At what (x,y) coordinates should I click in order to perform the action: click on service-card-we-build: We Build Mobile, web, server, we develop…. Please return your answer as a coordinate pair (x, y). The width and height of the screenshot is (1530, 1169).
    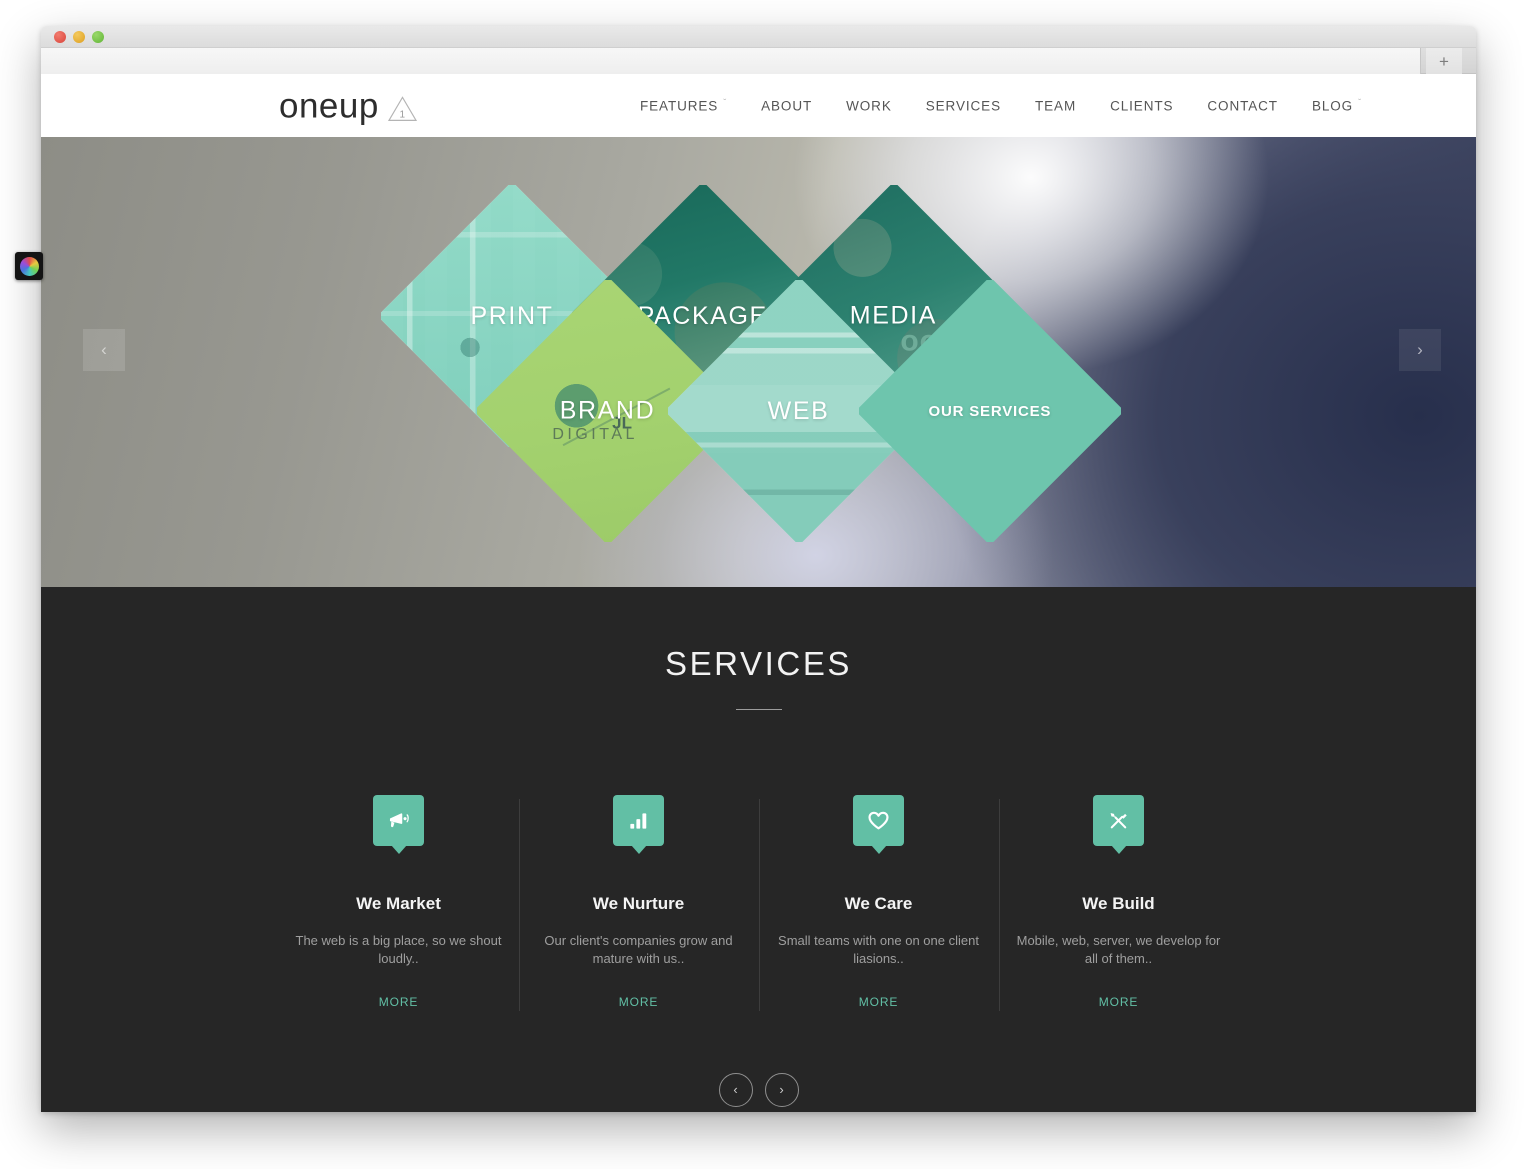
    Looking at the image, I should click on (1118, 903).